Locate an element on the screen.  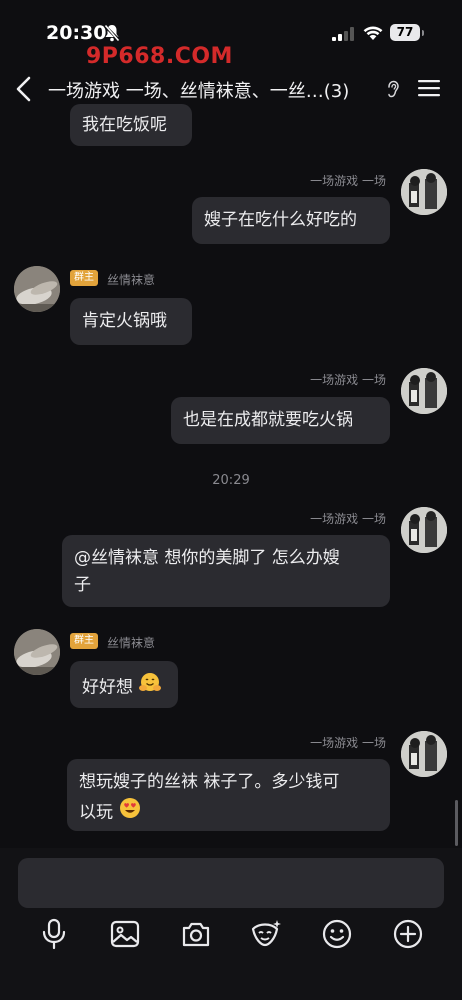
message-bubble: 嫂子在吃什么好吃的 is located at coordinates (291, 220).